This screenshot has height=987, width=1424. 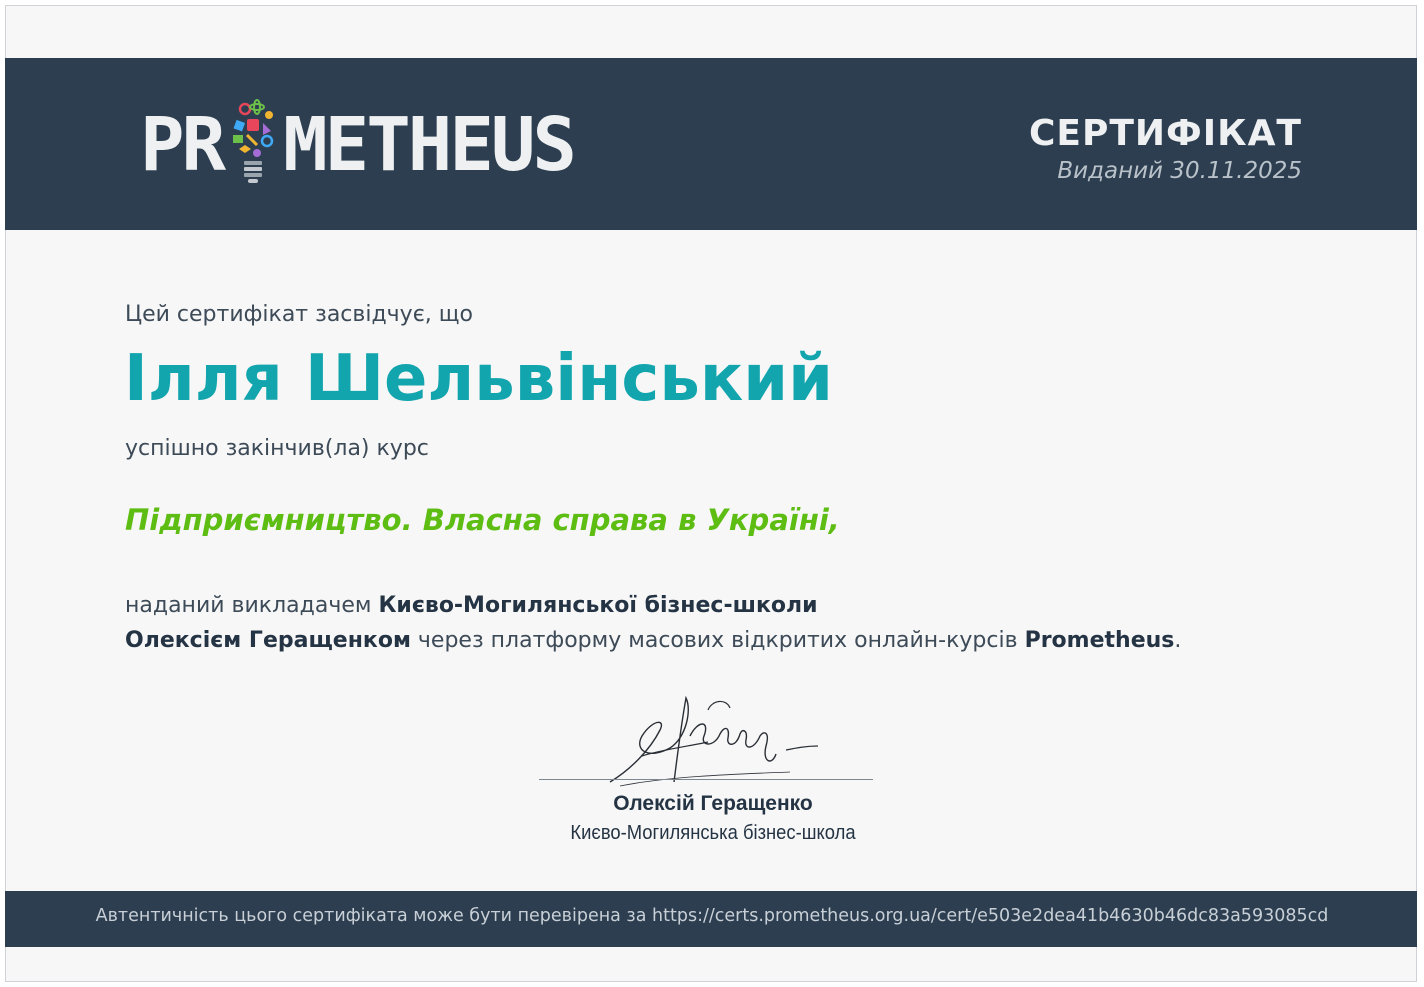 I want to click on platform-name: Prometheus, so click(x=1099, y=640).